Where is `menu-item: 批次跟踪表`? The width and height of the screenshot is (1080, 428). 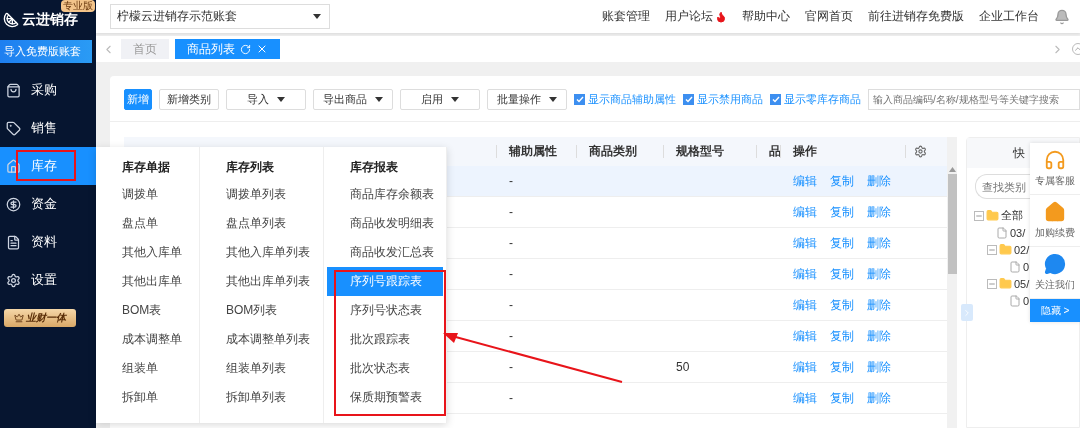
menu-item: 批次跟踪表 is located at coordinates (396, 339).